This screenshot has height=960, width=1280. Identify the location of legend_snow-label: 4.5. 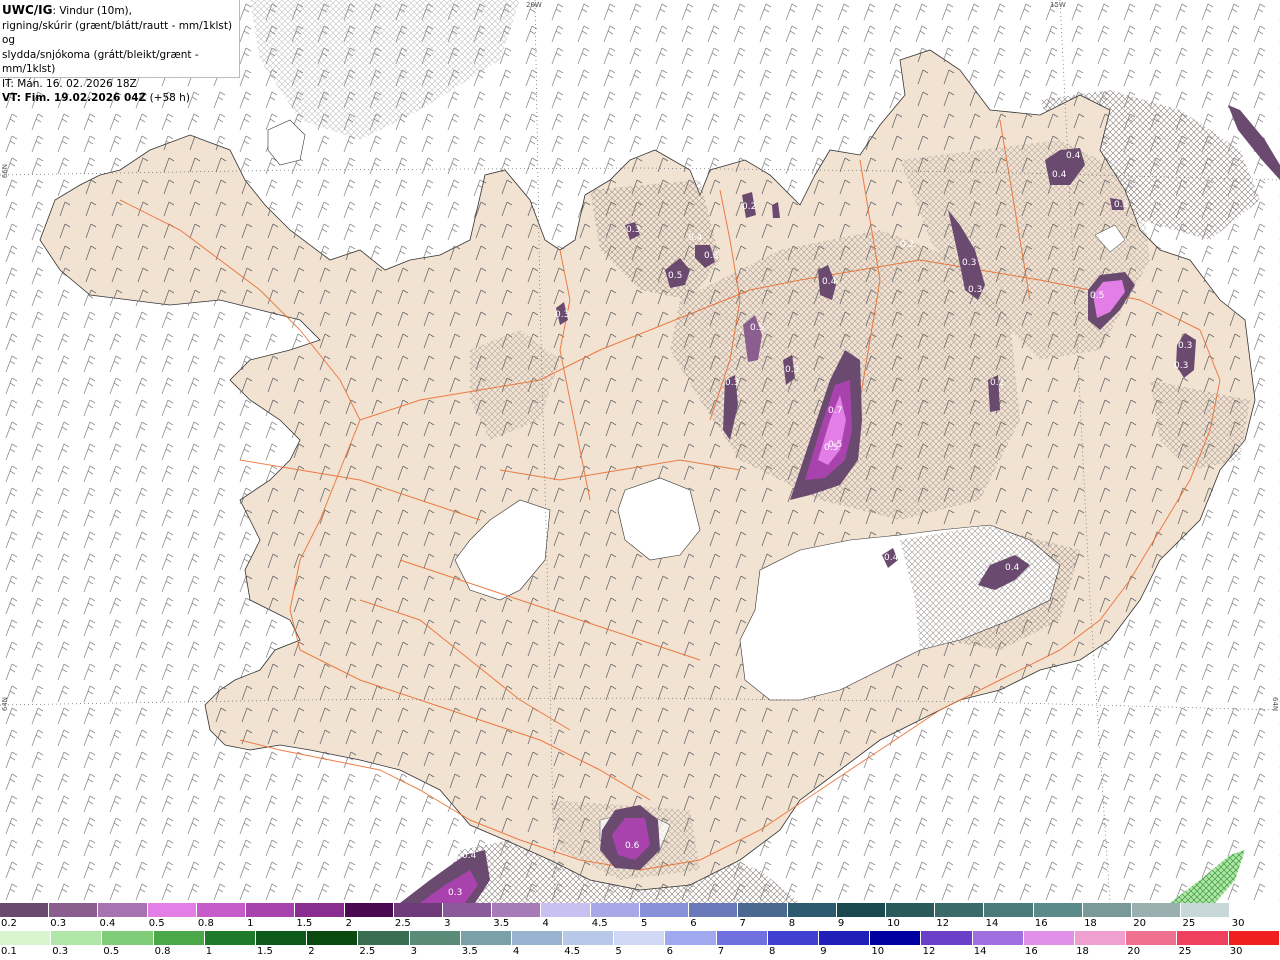
(599, 923).